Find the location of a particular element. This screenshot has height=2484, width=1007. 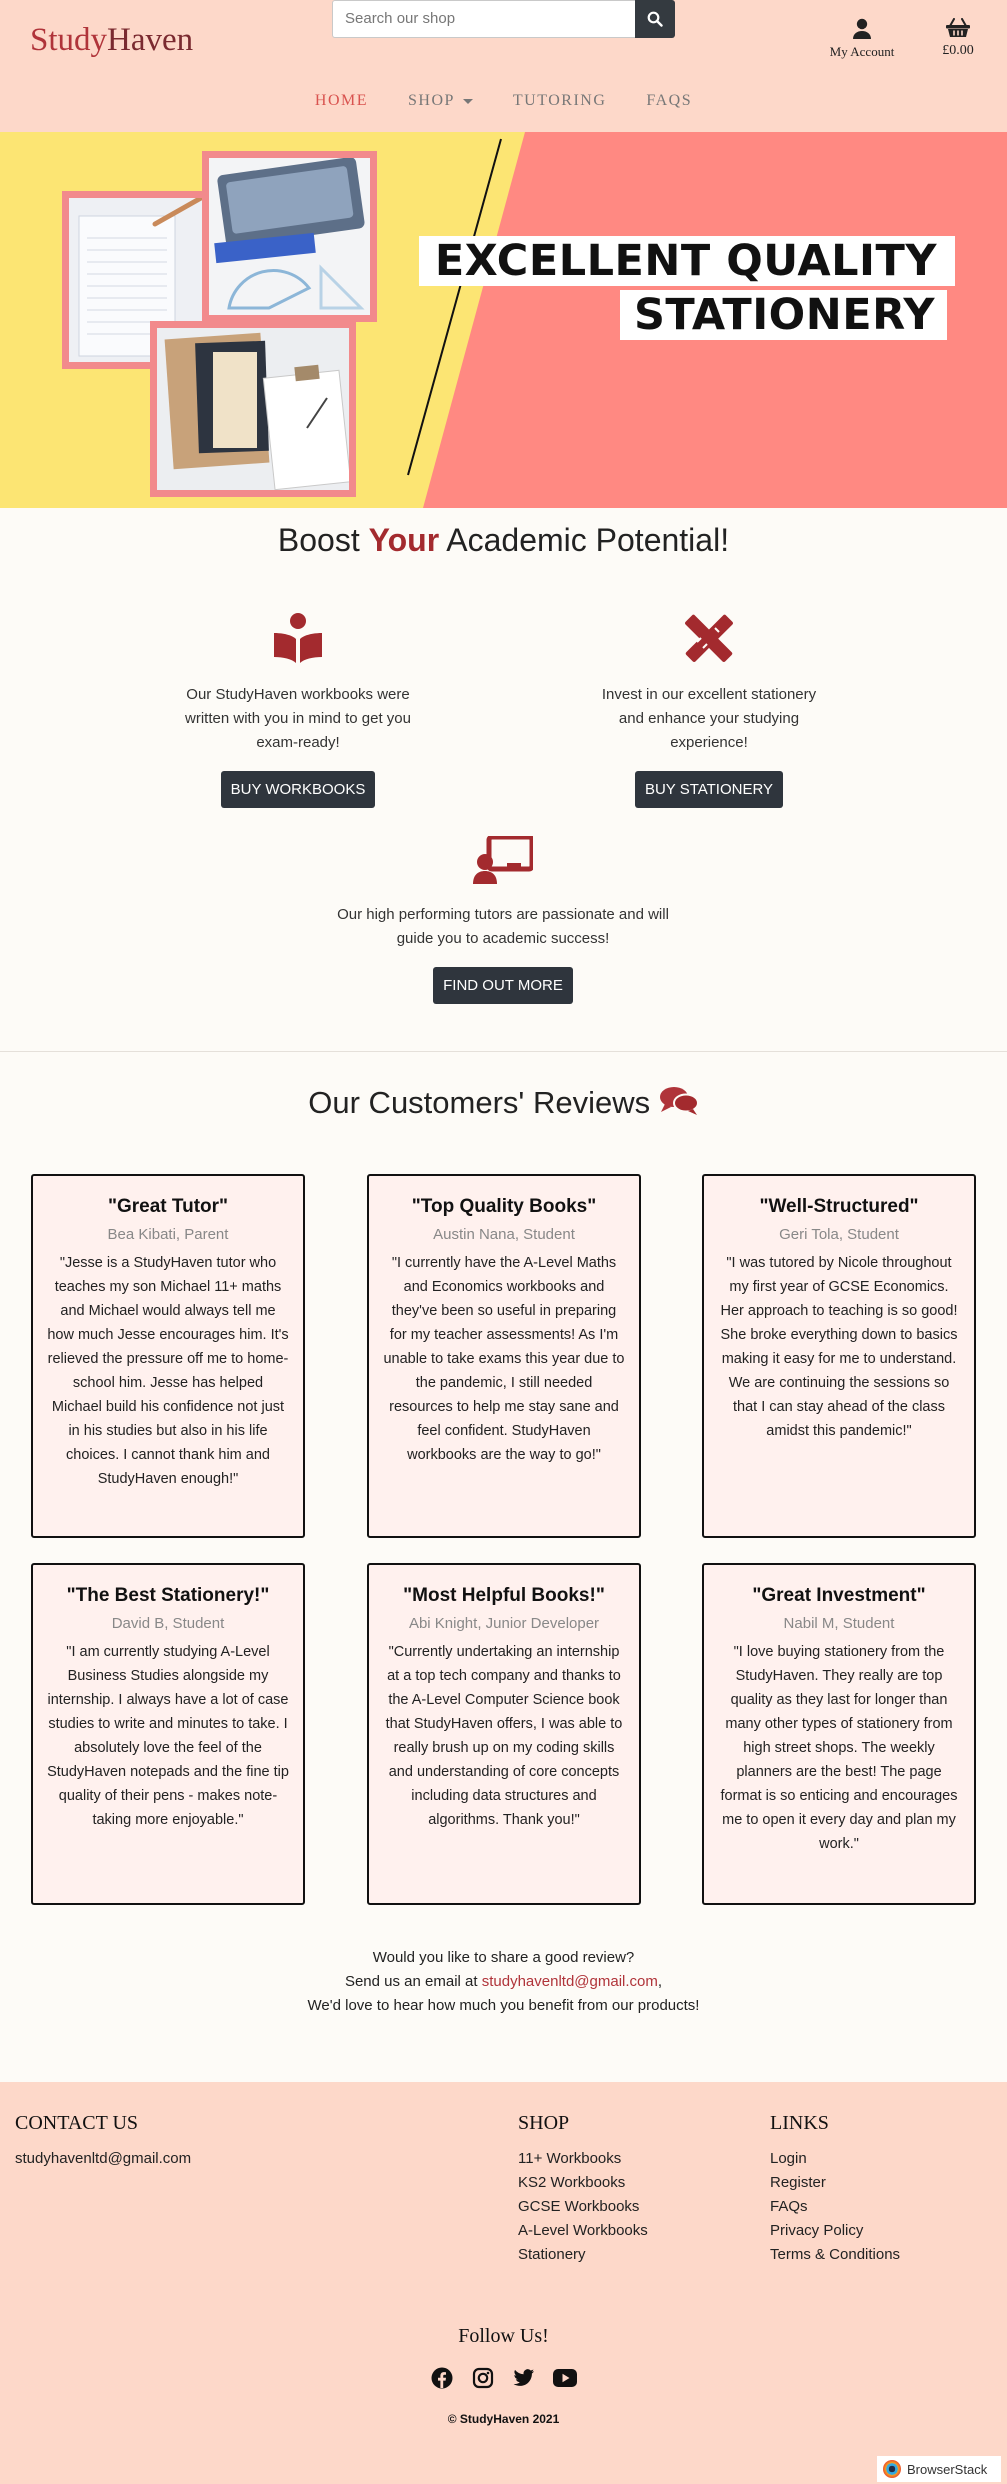

search-bar: Search our shop is located at coordinates (503, 19).